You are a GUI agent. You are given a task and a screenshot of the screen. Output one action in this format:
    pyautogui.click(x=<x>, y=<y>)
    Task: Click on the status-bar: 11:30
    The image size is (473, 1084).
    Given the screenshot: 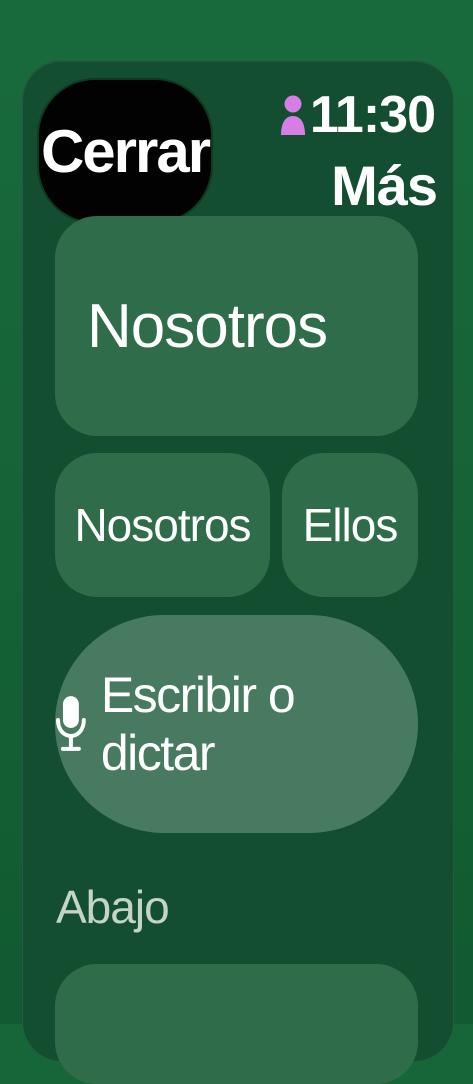 What is the action you would take?
    pyautogui.click(x=358, y=115)
    